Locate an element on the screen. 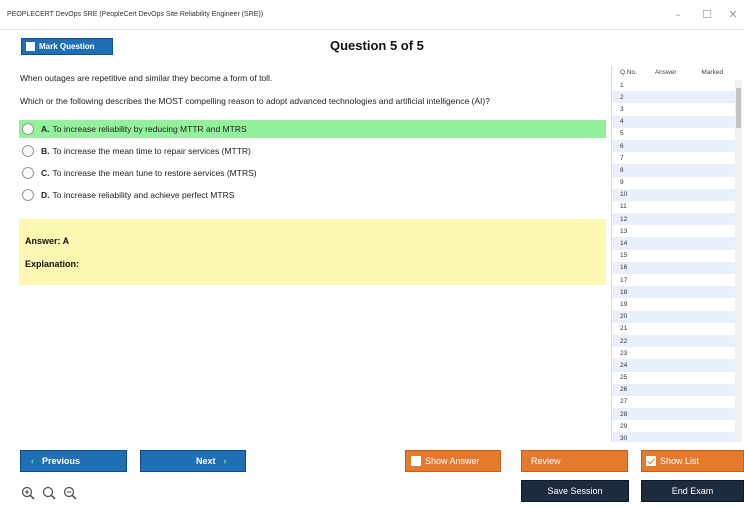 This screenshot has width=744, height=509. question-number: 16 is located at coordinates (624, 268).